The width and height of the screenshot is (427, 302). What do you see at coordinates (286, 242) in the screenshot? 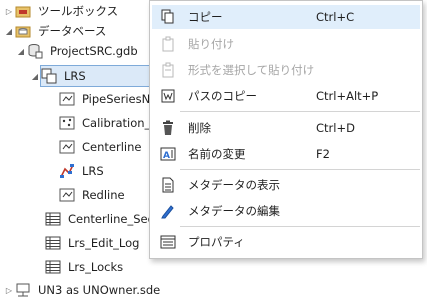
I see `menu-item-properties: プロパティ` at bounding box center [286, 242].